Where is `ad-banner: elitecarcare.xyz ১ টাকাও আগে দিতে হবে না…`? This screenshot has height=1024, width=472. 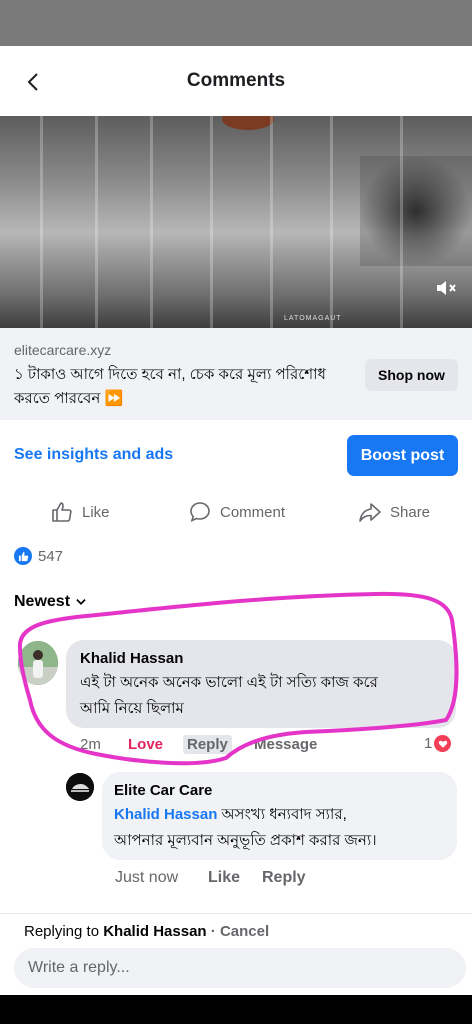
ad-banner: elitecarcare.xyz ১ টাকাও আগে দিতে হবে না… is located at coordinates (236, 374).